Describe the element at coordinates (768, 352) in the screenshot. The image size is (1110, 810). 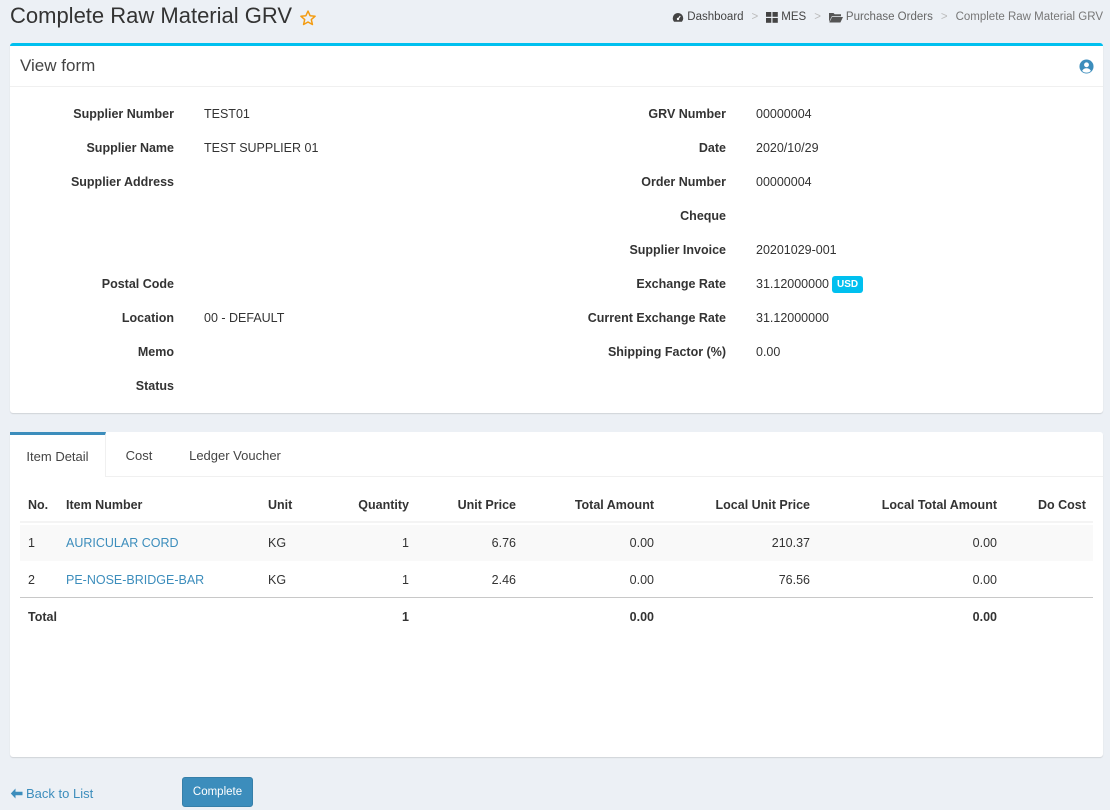
I see `shipping-factor-value: 0.00` at that location.